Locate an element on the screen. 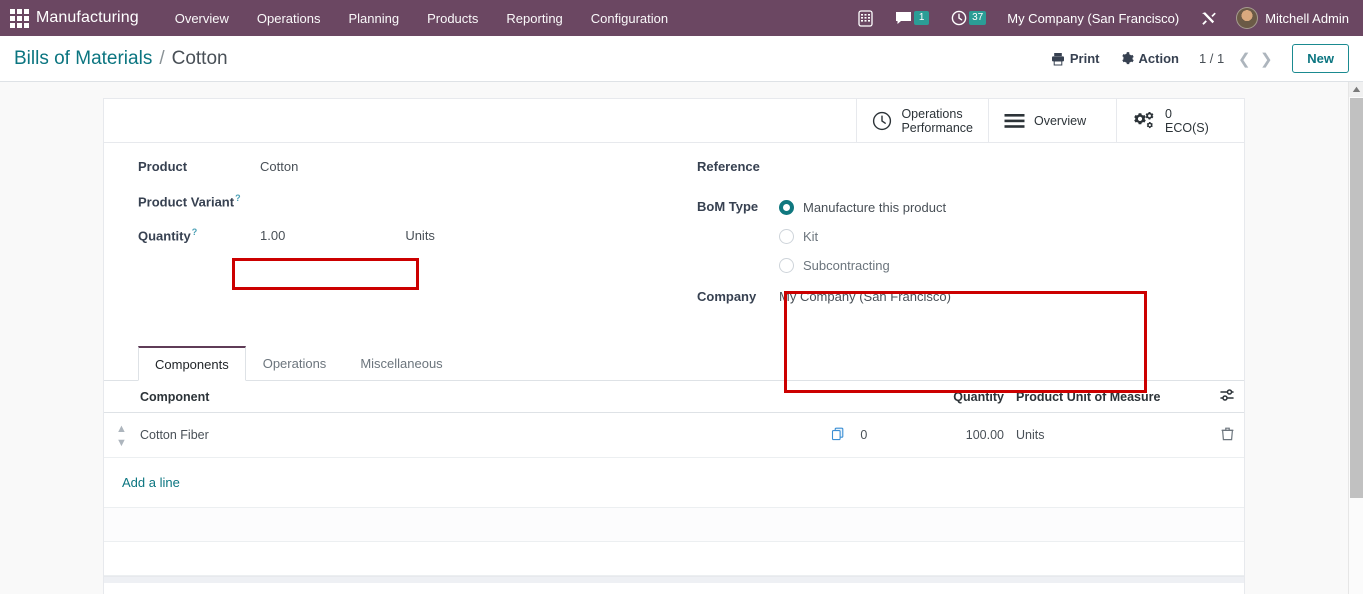 The height and width of the screenshot is (594, 1363). messages-badge: 1 is located at coordinates (922, 18).